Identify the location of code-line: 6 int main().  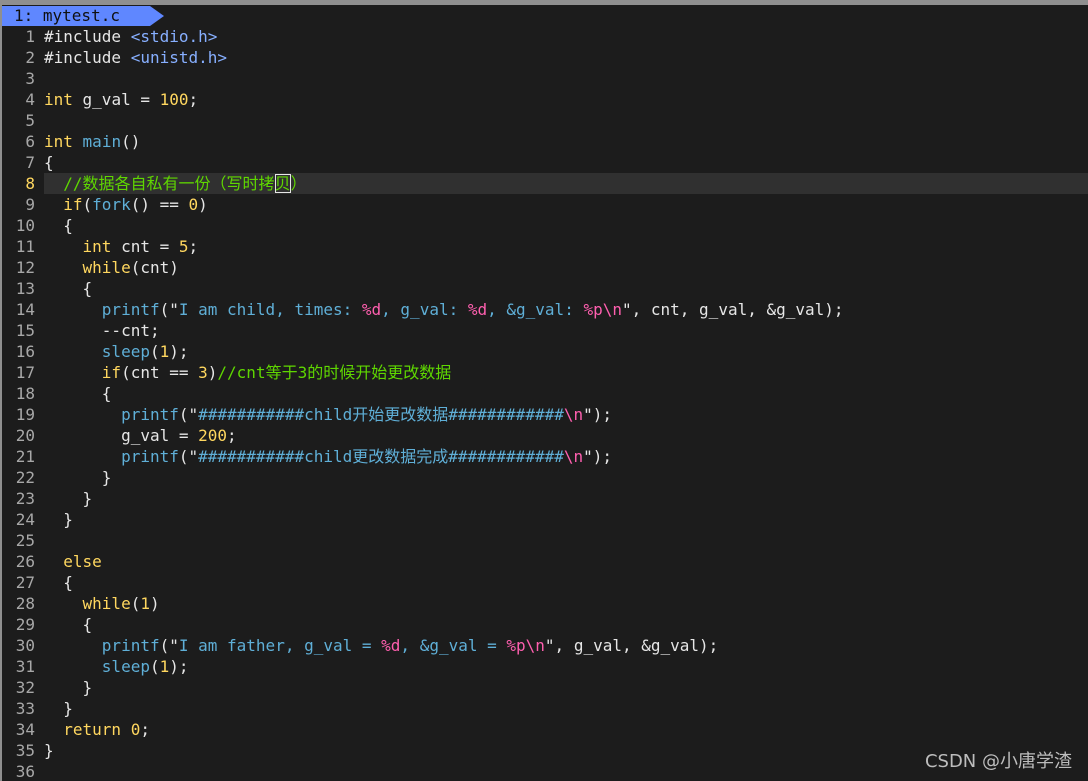
(545, 141).